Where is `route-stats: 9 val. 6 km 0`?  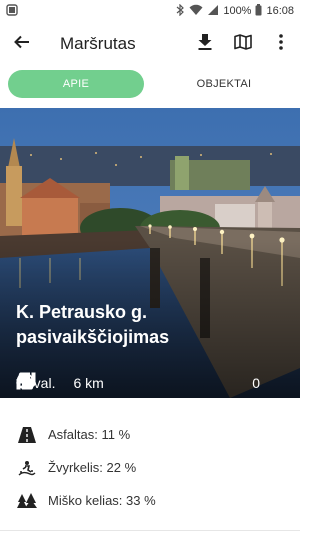 route-stats: 9 val. 6 km 0 is located at coordinates (150, 383).